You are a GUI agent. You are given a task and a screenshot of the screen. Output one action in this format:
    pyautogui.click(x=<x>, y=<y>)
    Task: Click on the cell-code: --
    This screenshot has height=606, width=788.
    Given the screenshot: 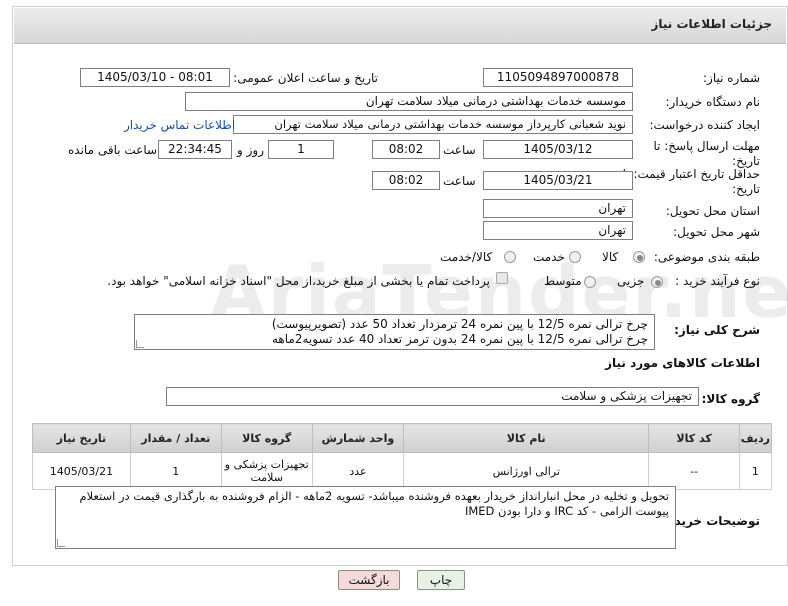 What is the action you would take?
    pyautogui.click(x=694, y=471)
    